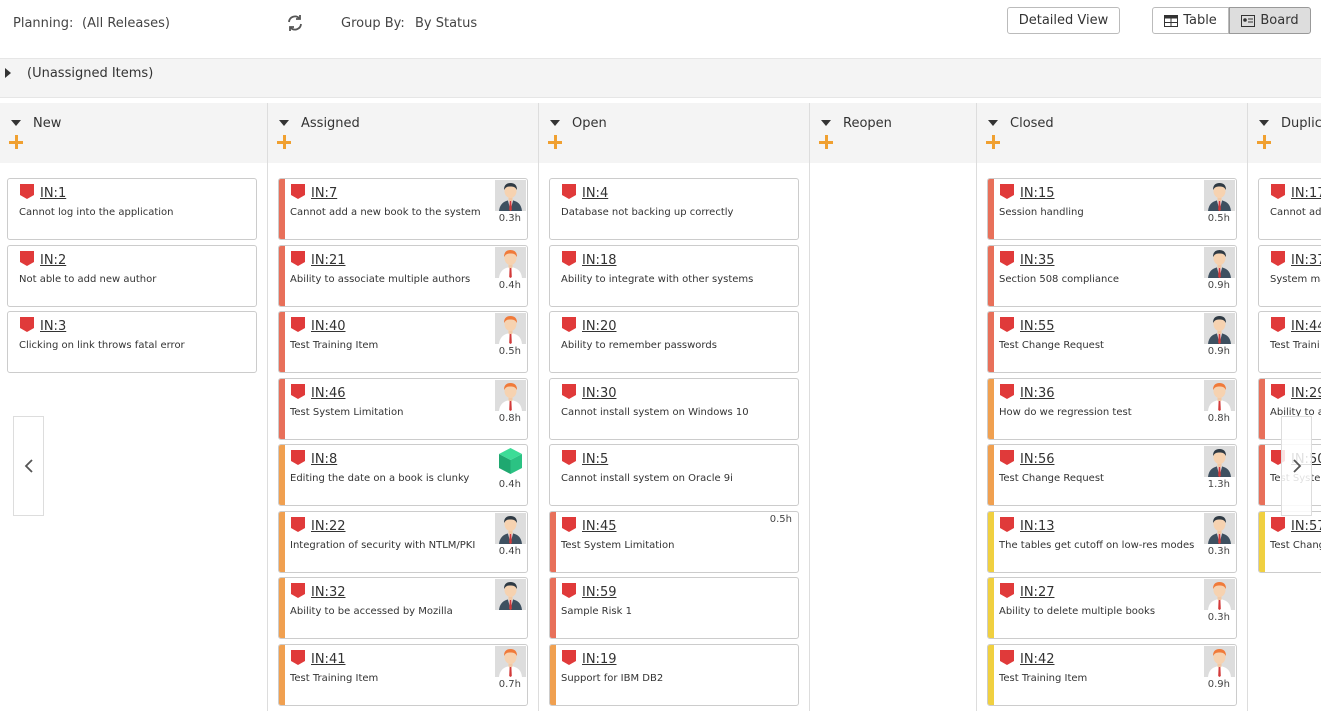  What do you see at coordinates (674, 675) in the screenshot?
I see `incident-card: IN:19 Support for IBM DB2` at bounding box center [674, 675].